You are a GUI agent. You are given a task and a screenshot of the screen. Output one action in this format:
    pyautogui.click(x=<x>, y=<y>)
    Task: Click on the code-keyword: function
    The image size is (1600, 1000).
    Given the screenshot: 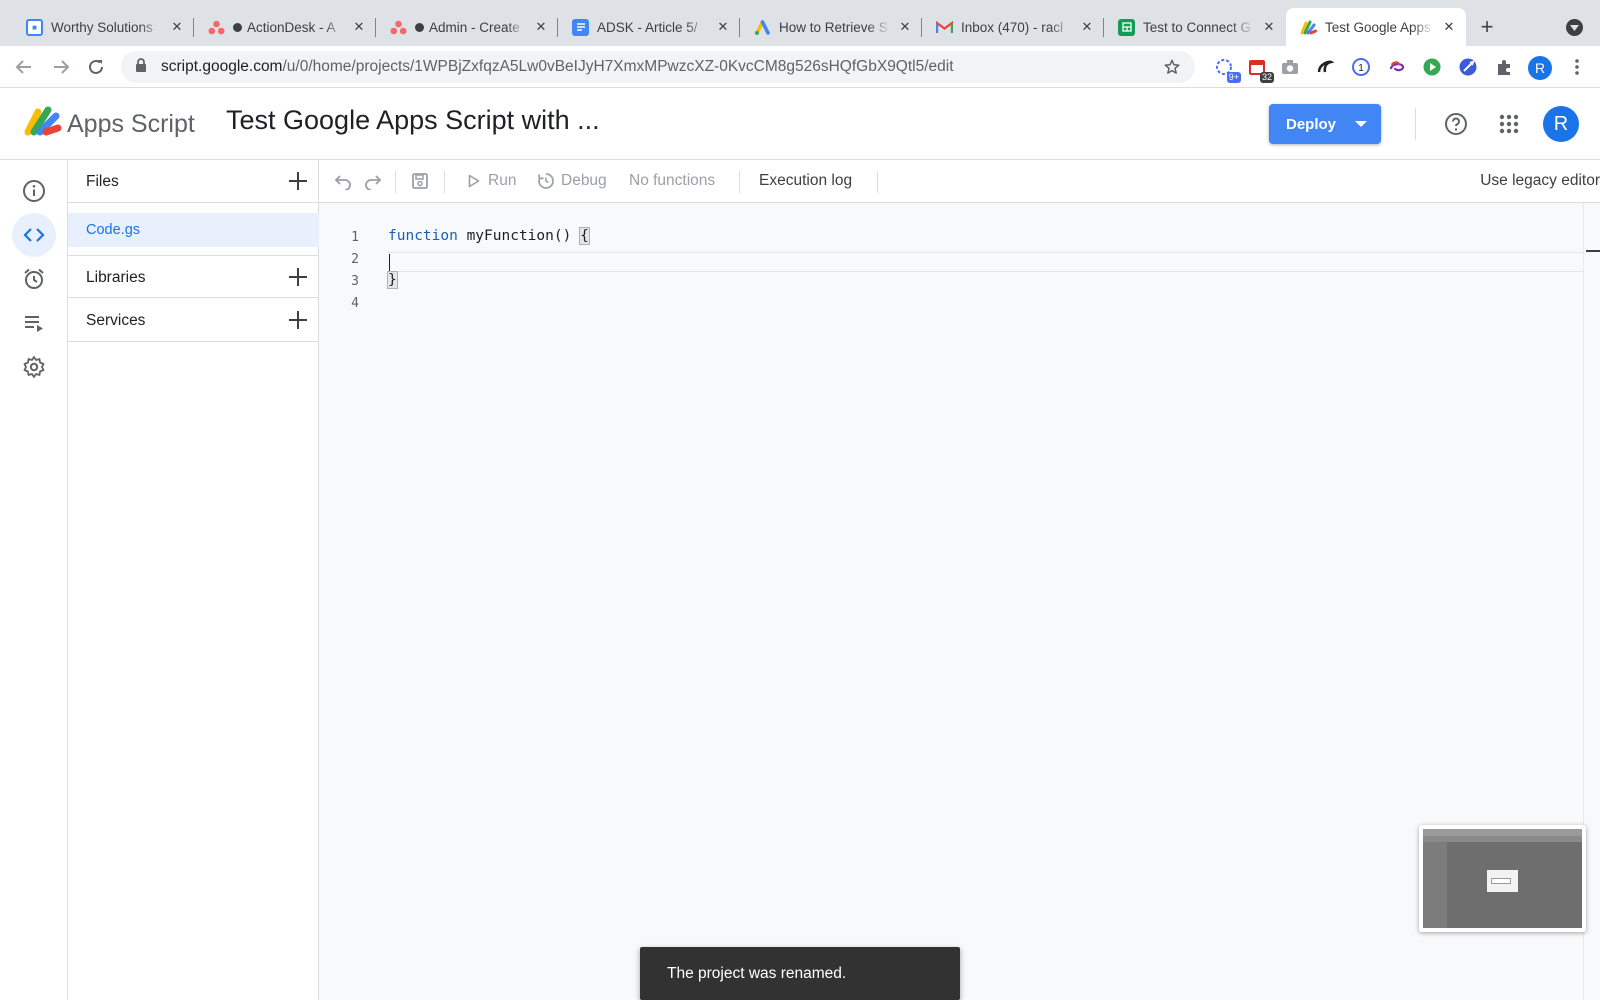 What is the action you would take?
    pyautogui.click(x=423, y=236)
    